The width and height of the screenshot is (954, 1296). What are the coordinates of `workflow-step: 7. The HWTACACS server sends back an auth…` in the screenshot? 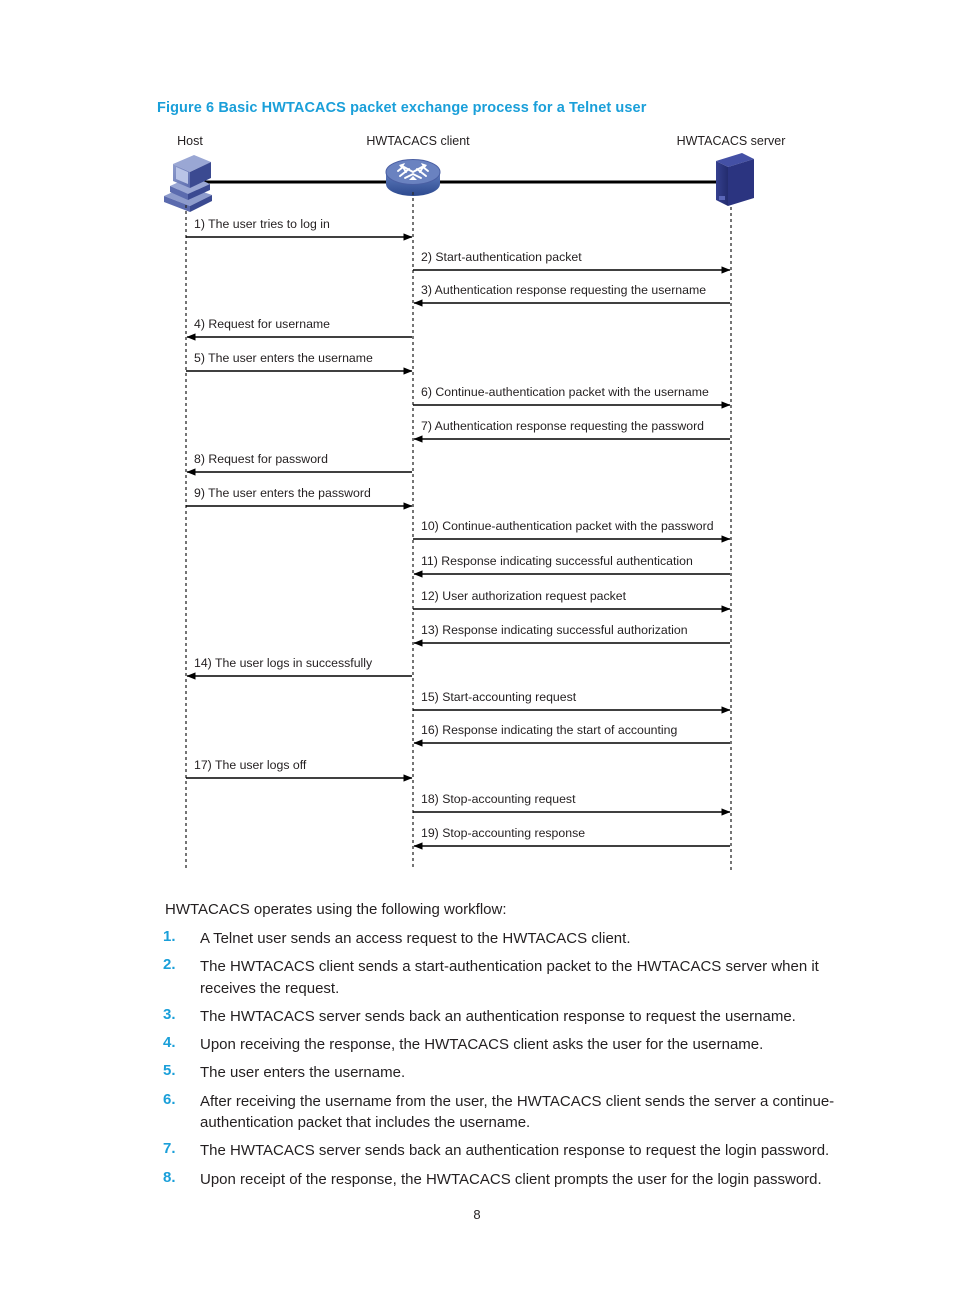 It's located at (513, 1150).